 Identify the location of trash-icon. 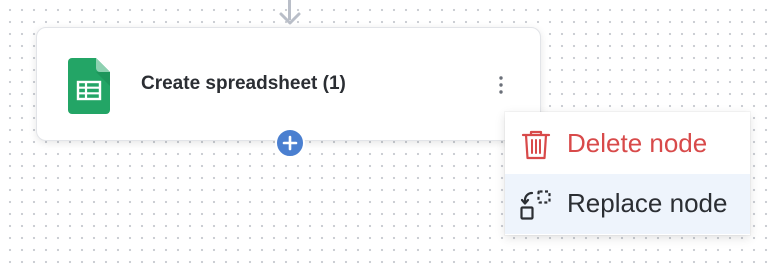
(536, 145).